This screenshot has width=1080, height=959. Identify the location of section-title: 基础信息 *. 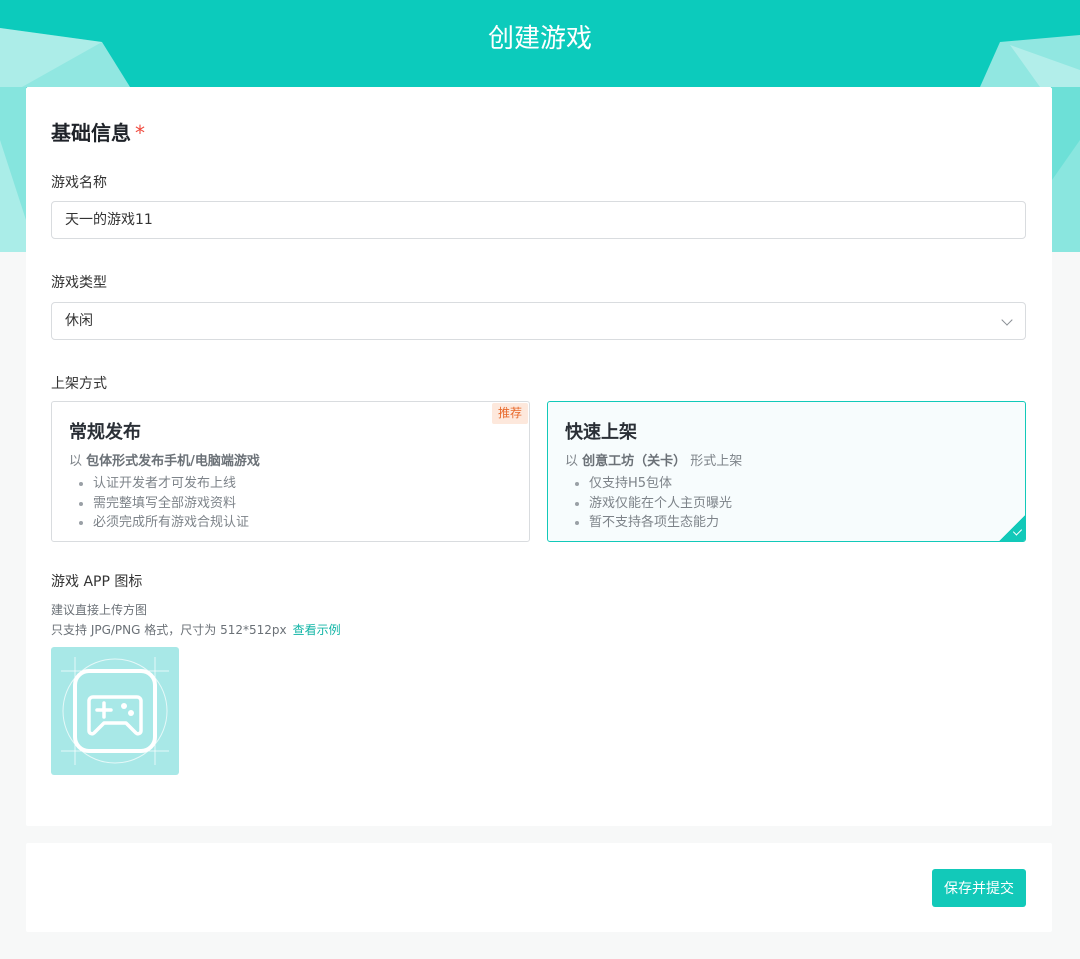
(98, 131).